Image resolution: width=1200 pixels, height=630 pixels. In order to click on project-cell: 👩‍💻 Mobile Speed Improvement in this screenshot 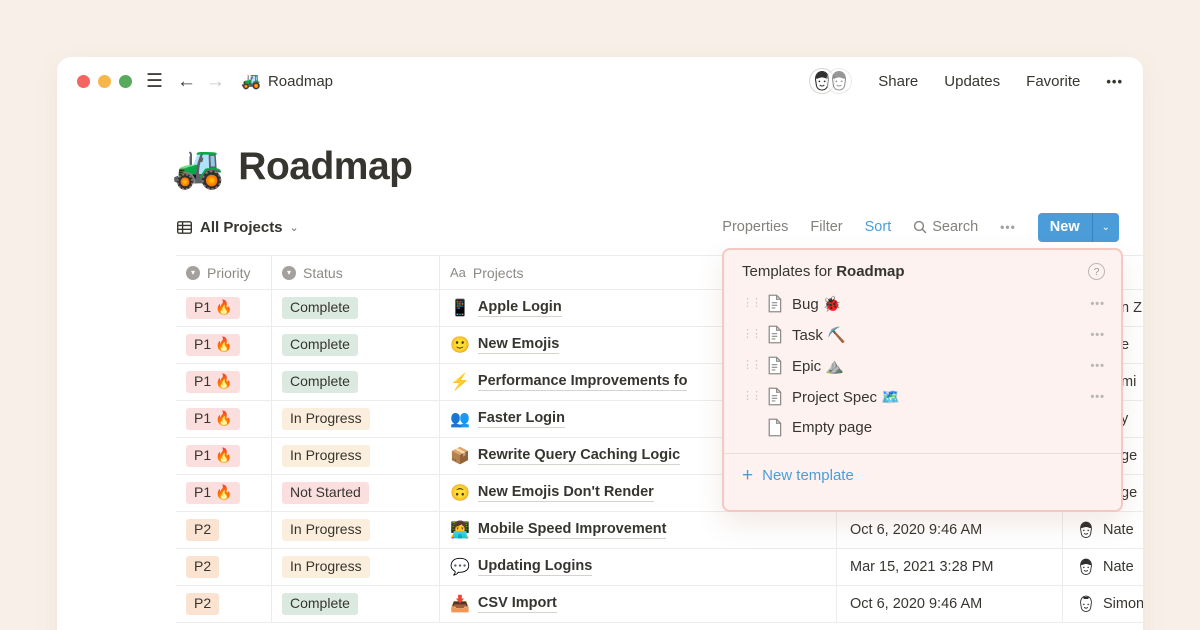, I will do `click(638, 530)`.